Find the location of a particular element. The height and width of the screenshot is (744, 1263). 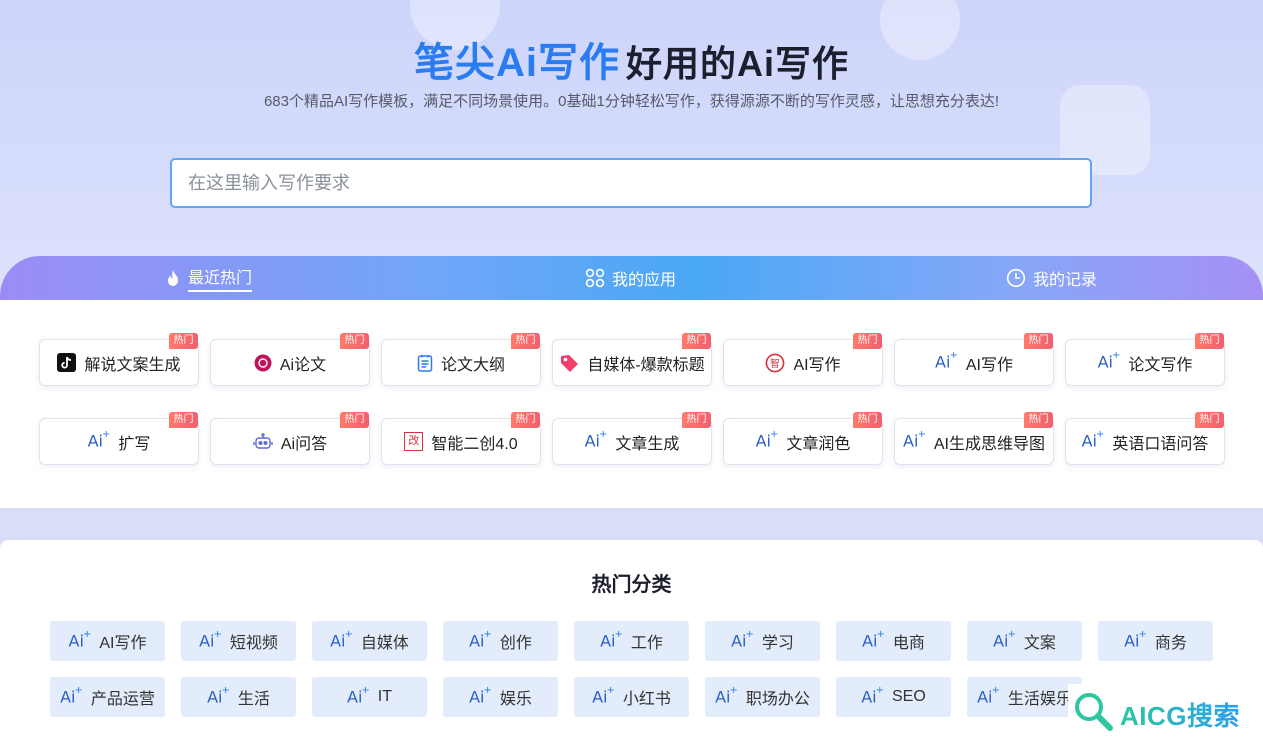

chip-label: 短视频 is located at coordinates (253, 643).